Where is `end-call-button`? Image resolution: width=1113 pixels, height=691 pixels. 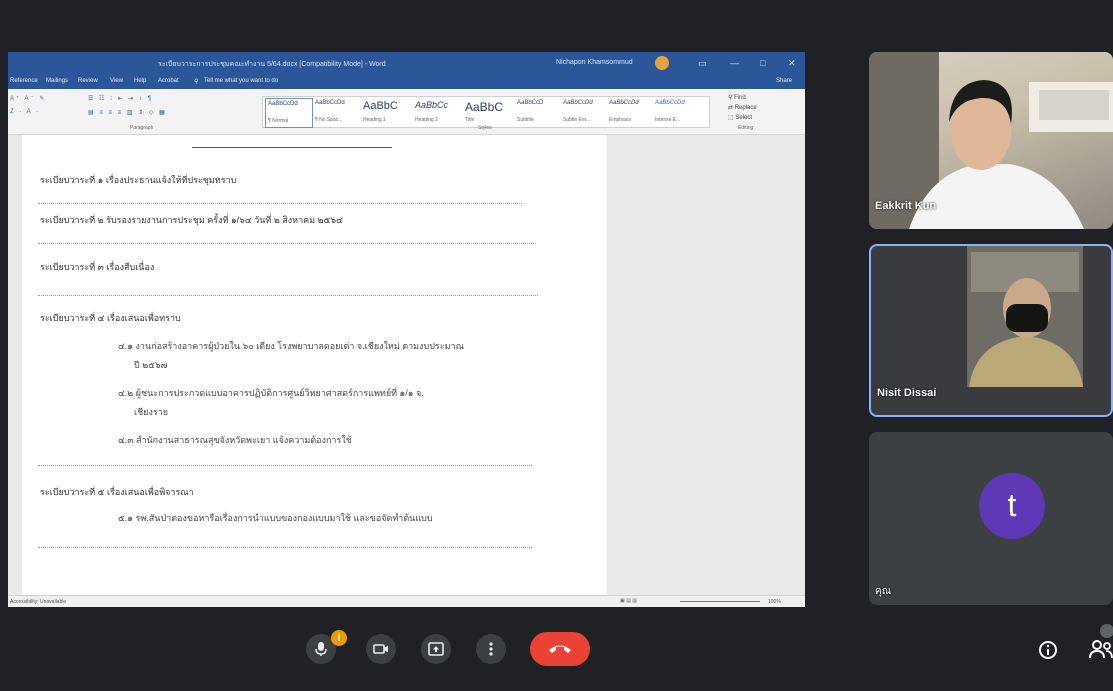
end-call-button is located at coordinates (560, 649).